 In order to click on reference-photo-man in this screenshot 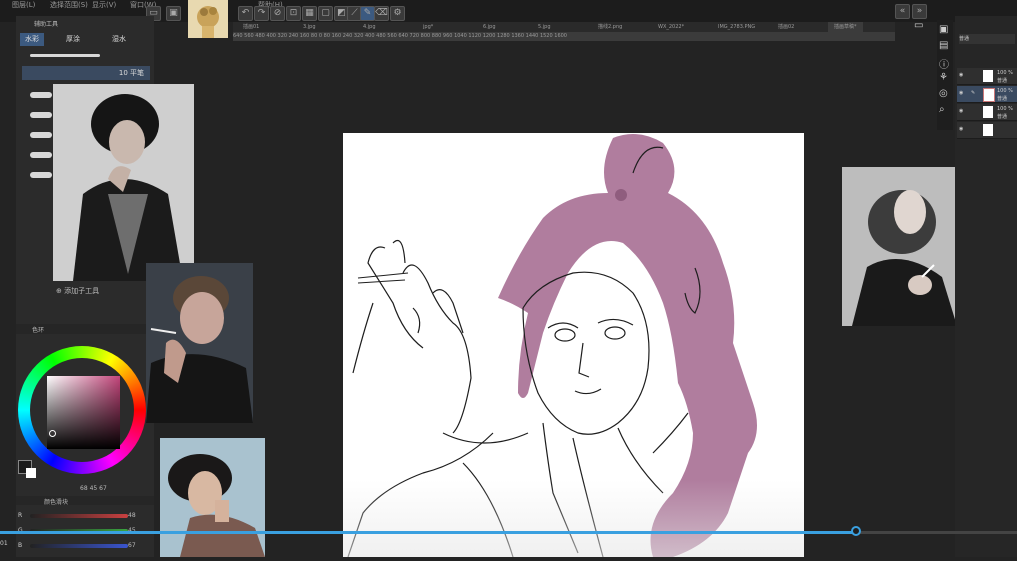, I will do `click(123, 182)`.